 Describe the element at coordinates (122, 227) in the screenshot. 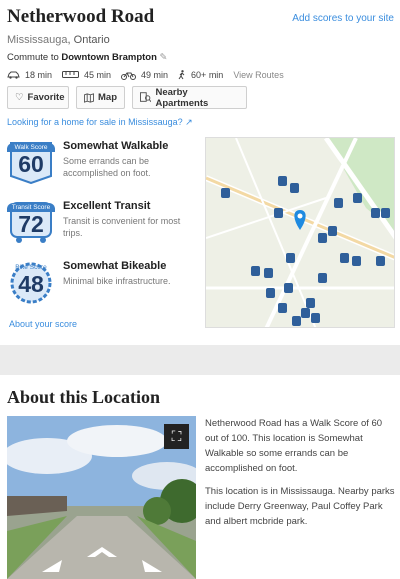

I see `transit-score-desc: Transit is convenient for most trips.` at that location.